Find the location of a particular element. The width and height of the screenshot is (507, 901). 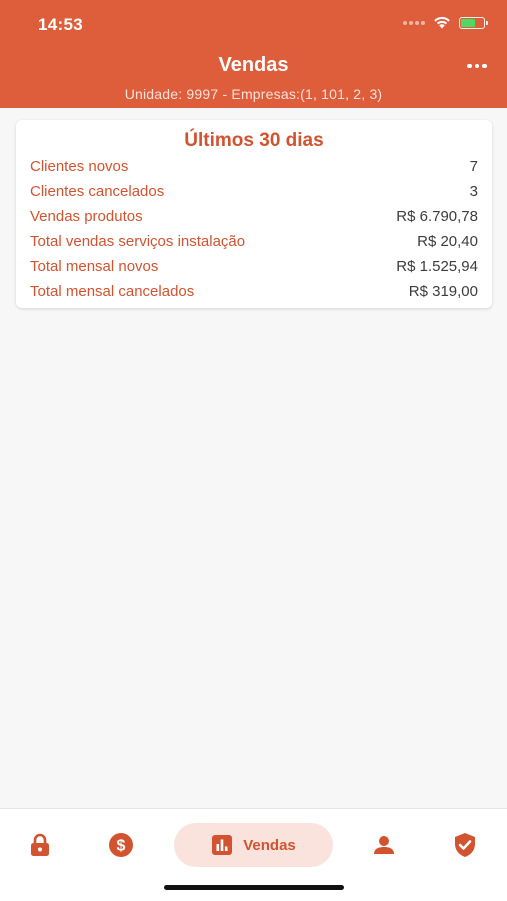

summary-row-value: 7 is located at coordinates (473, 166).